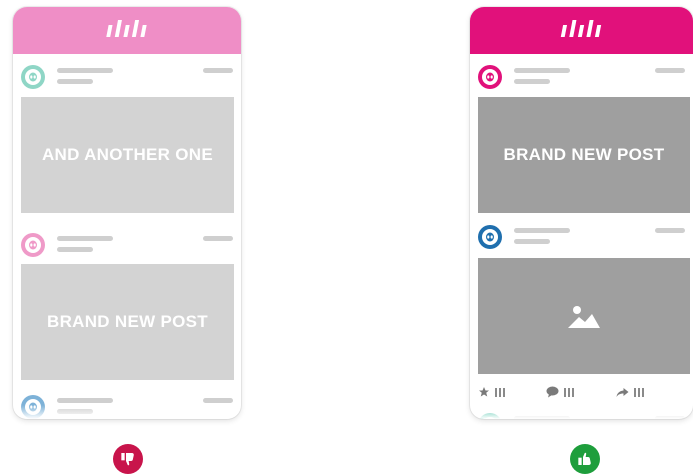  I want to click on image-icon, so click(584, 317).